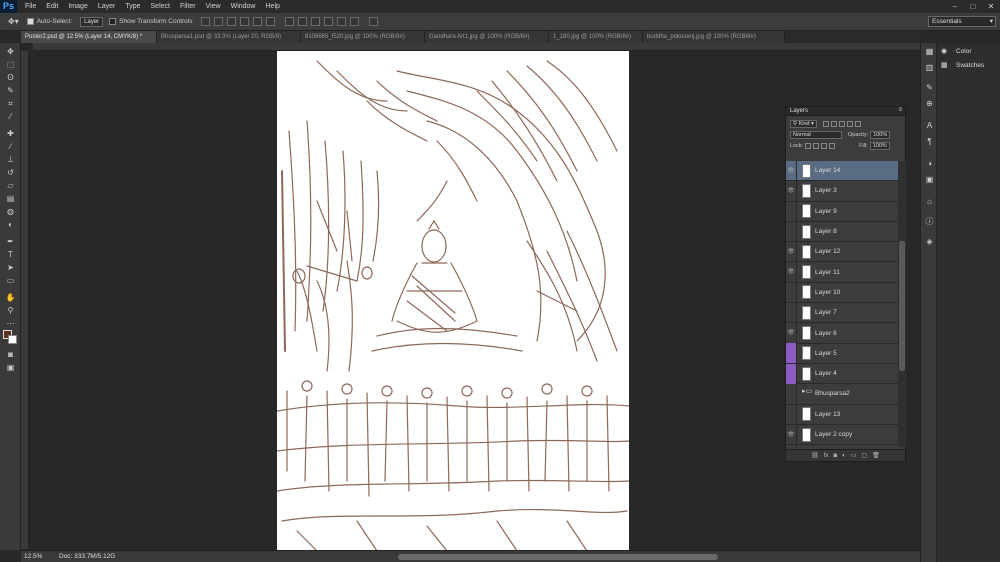 This screenshot has width=1000, height=562. Describe the element at coordinates (825, 123) in the screenshot. I see `filter-pixel-icon` at that location.